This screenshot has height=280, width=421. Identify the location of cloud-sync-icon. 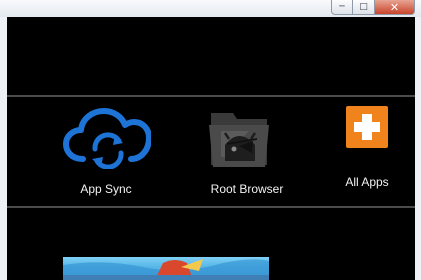
(107, 138).